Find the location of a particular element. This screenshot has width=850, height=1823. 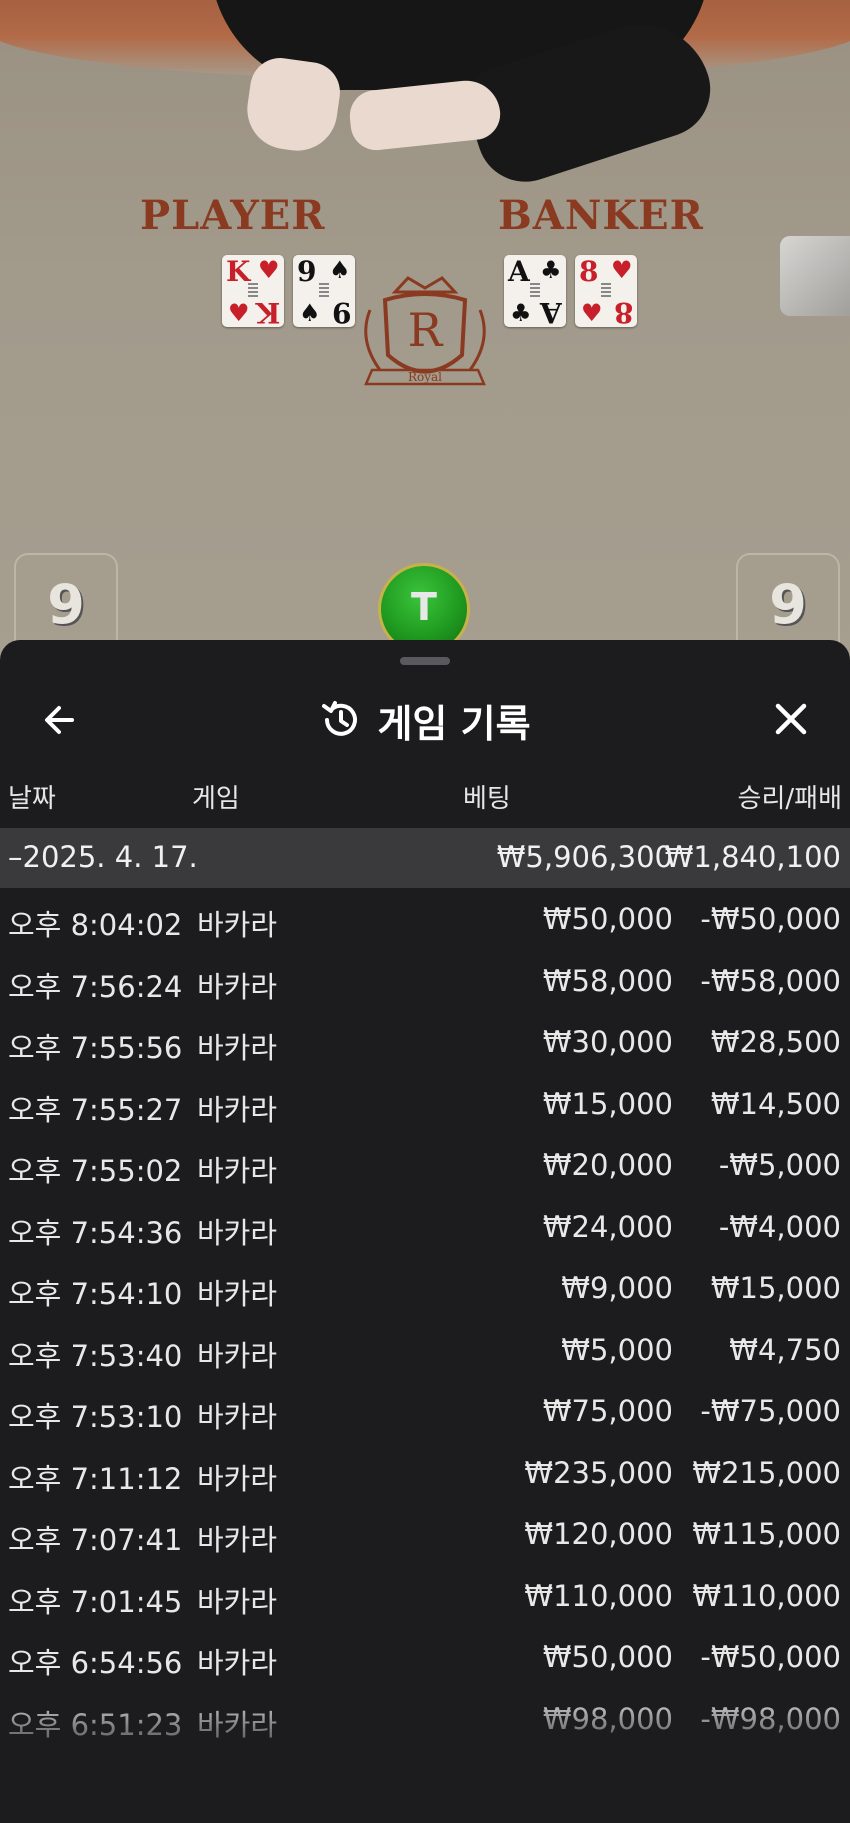

svg-text: Royal is located at coordinates (425, 377).